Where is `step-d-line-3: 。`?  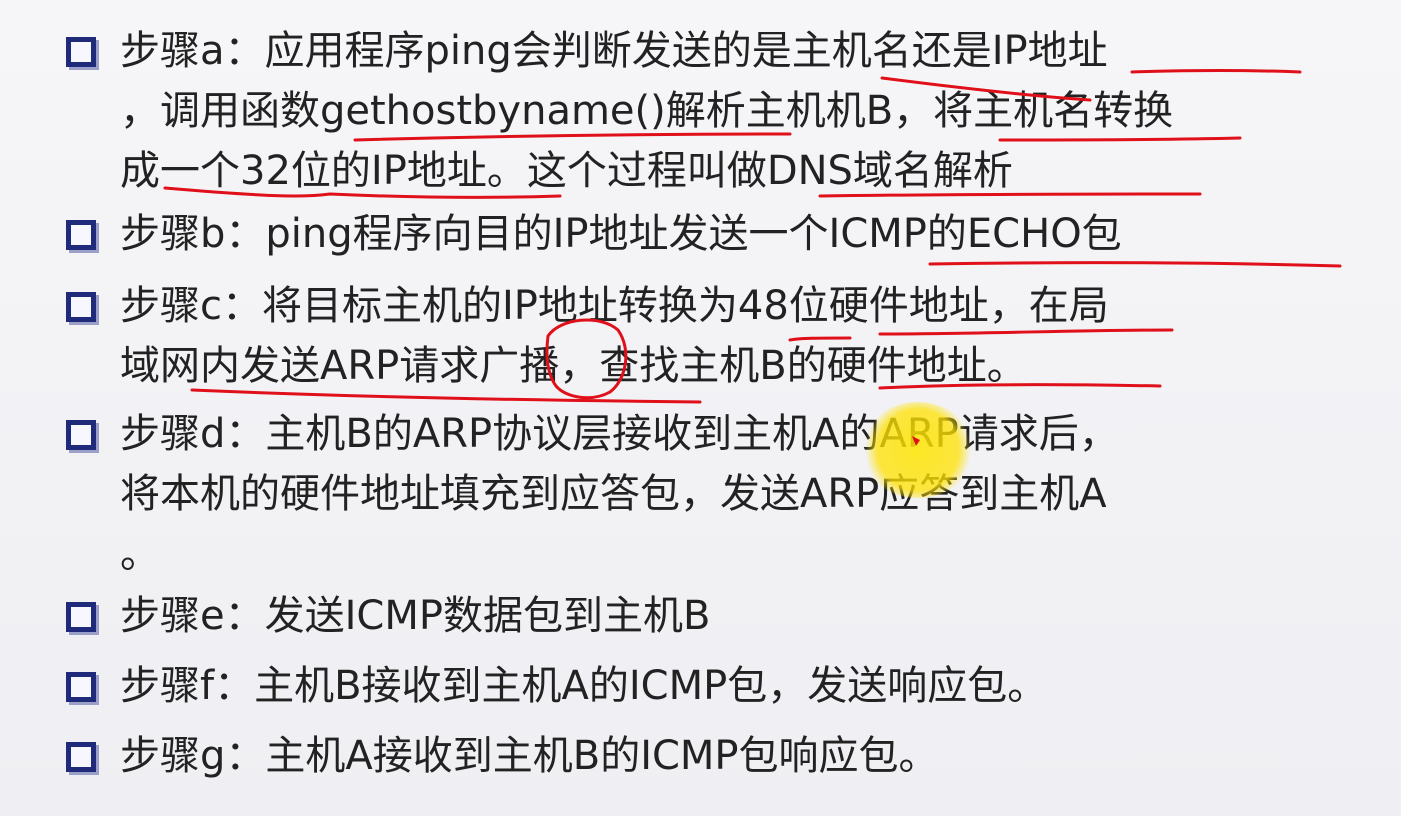 step-d-line-3: 。 is located at coordinates (140, 554).